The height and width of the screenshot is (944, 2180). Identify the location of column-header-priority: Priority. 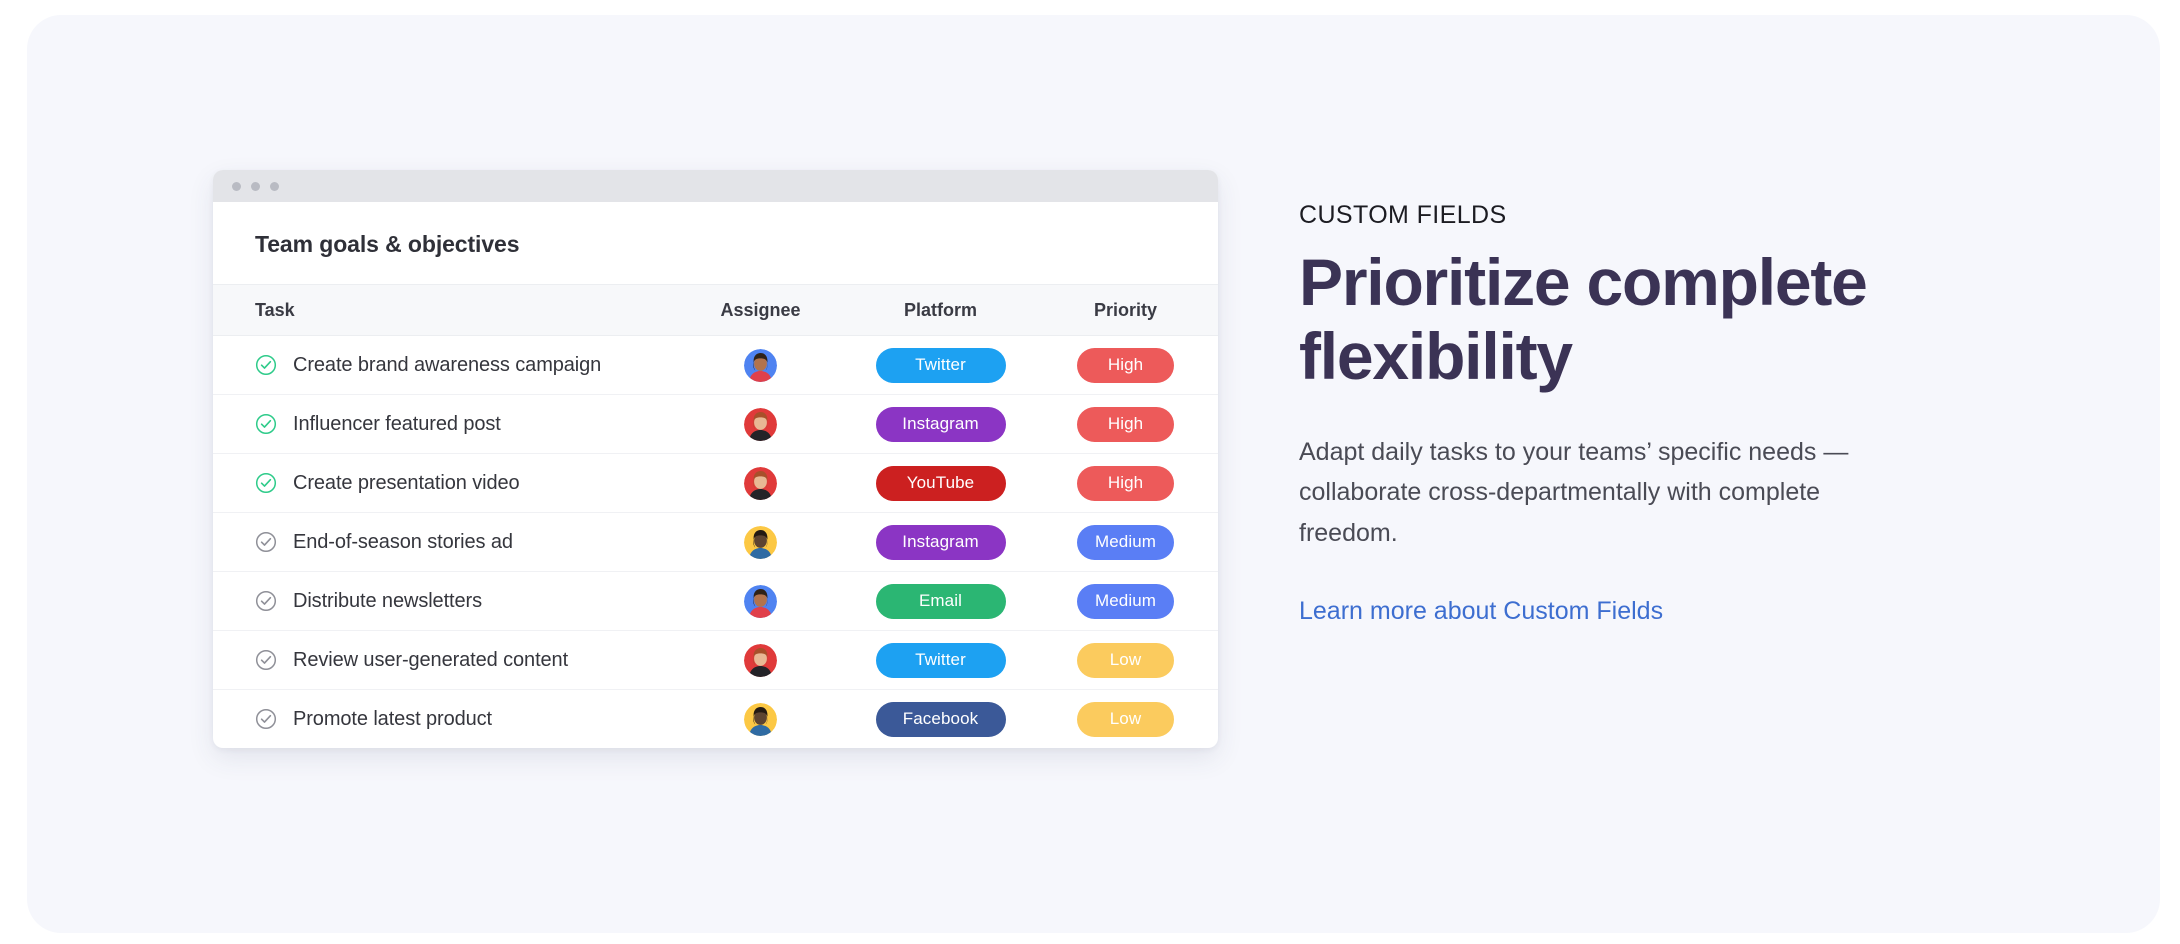
(1125, 310).